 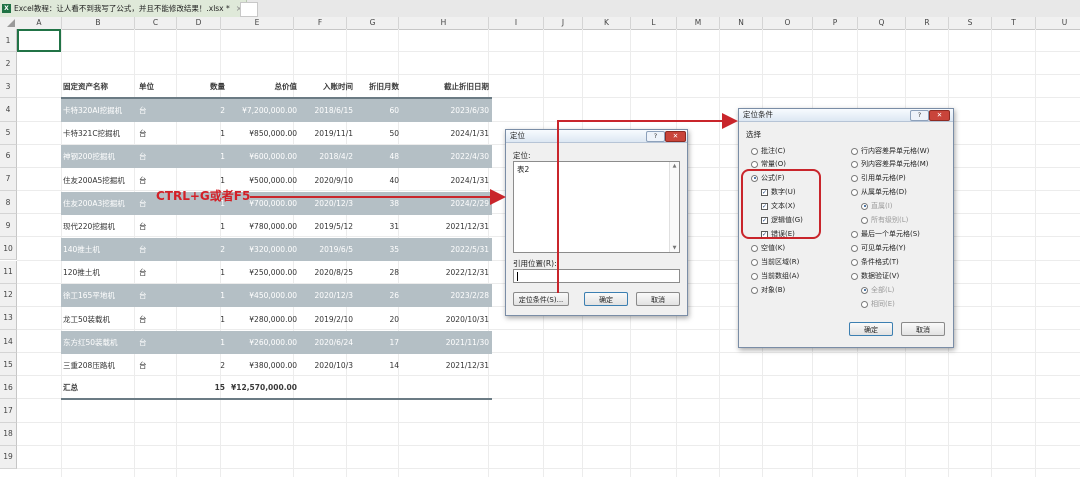 What do you see at coordinates (257, 23) in the screenshot?
I see `column-header-e: E` at bounding box center [257, 23].